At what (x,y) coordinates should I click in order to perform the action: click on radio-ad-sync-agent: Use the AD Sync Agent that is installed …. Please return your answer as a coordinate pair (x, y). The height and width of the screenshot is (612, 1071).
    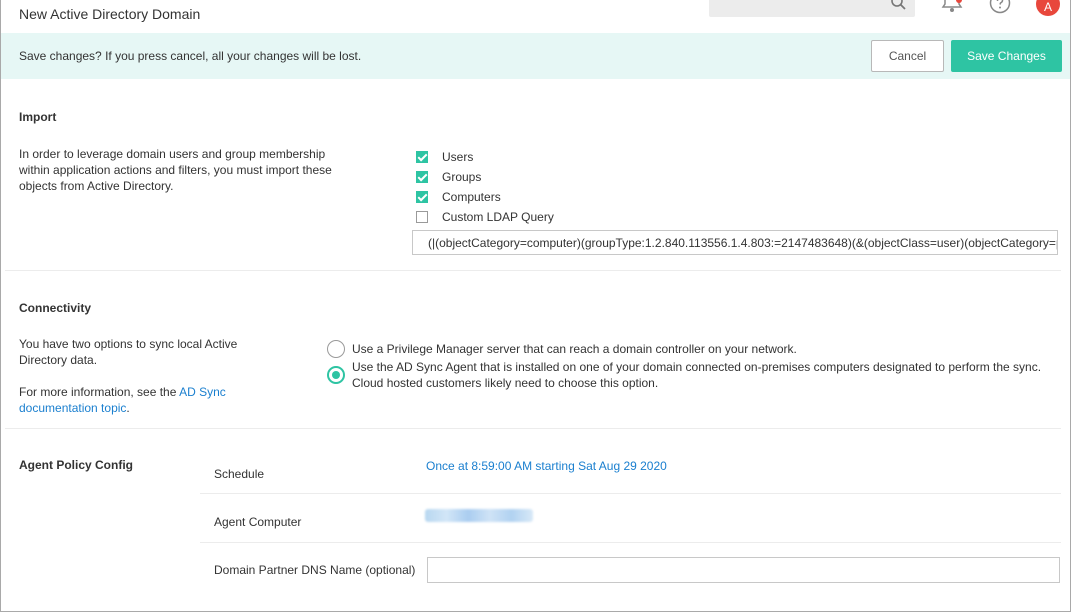
    Looking at the image, I should click on (694, 375).